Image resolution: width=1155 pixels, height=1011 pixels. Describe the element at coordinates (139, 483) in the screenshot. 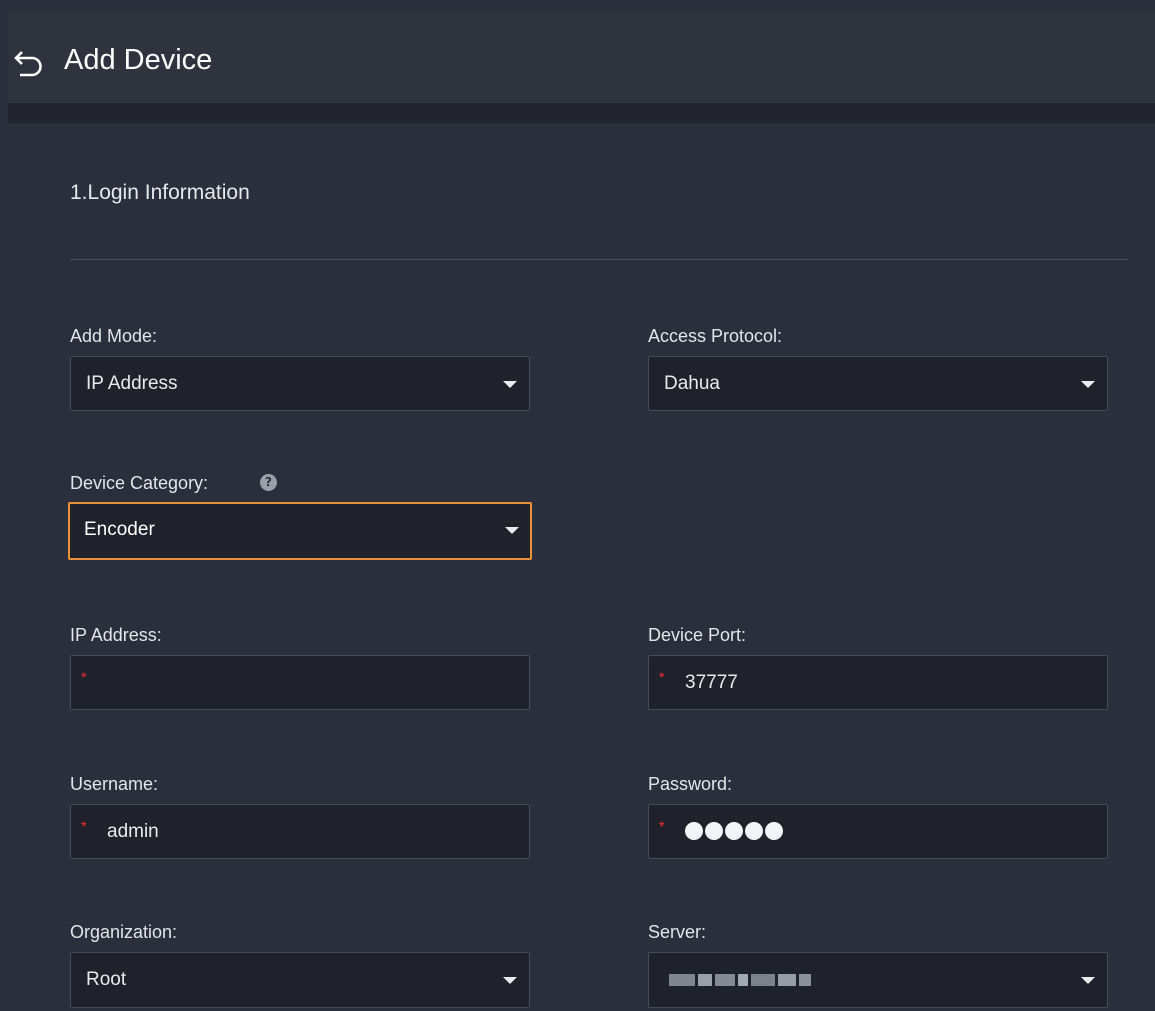

I see `device-category-label: Device Category:` at that location.